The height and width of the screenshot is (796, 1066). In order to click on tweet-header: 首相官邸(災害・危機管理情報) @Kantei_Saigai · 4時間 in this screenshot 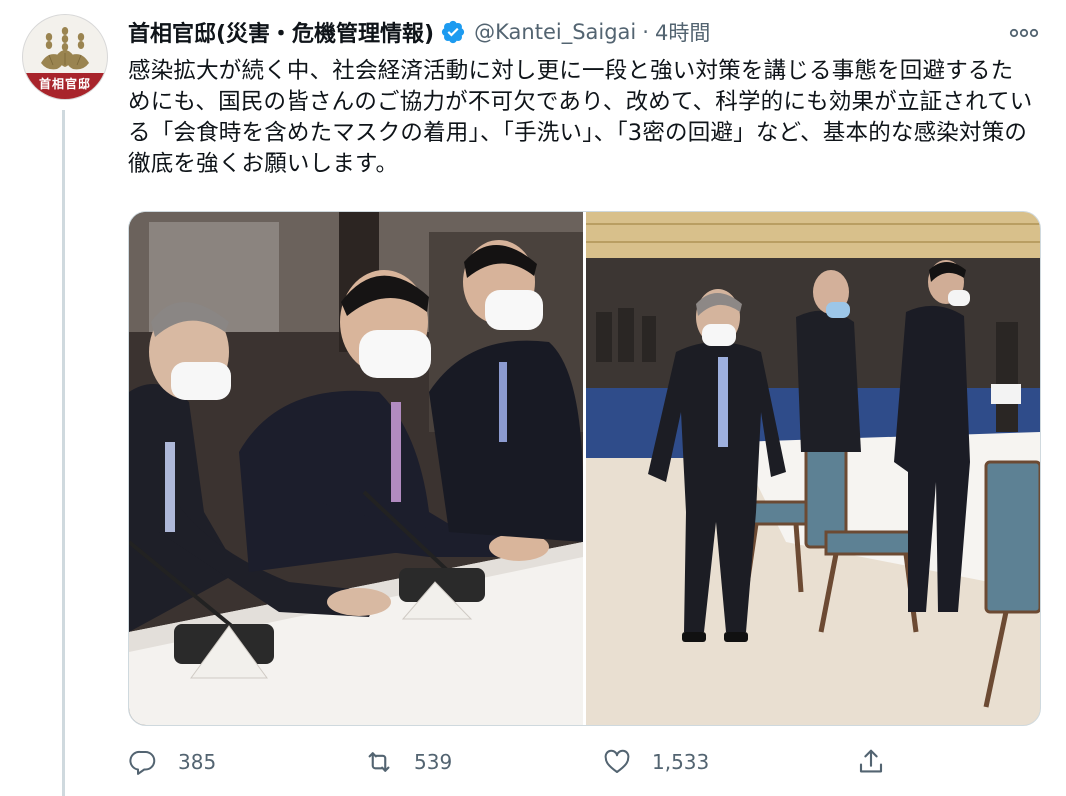, I will do `click(583, 32)`.